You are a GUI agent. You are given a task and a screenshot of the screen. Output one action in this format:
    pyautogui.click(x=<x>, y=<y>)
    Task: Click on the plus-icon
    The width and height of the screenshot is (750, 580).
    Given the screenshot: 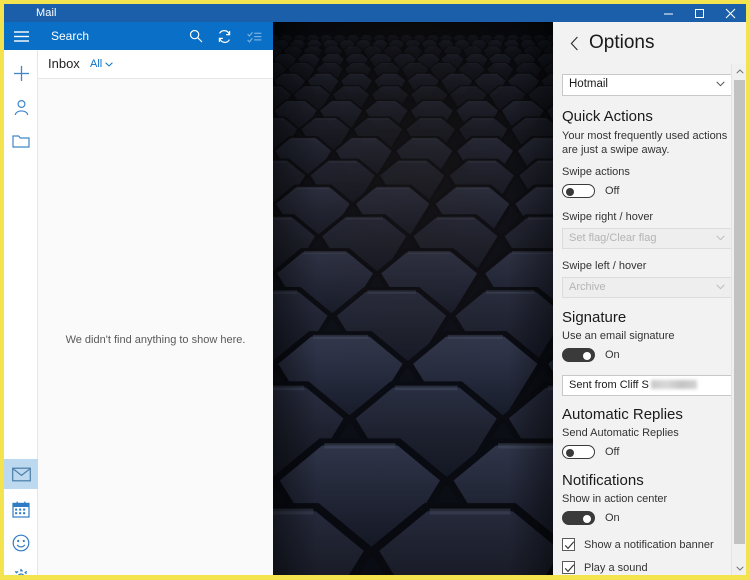 What is the action you would take?
    pyautogui.click(x=21, y=73)
    